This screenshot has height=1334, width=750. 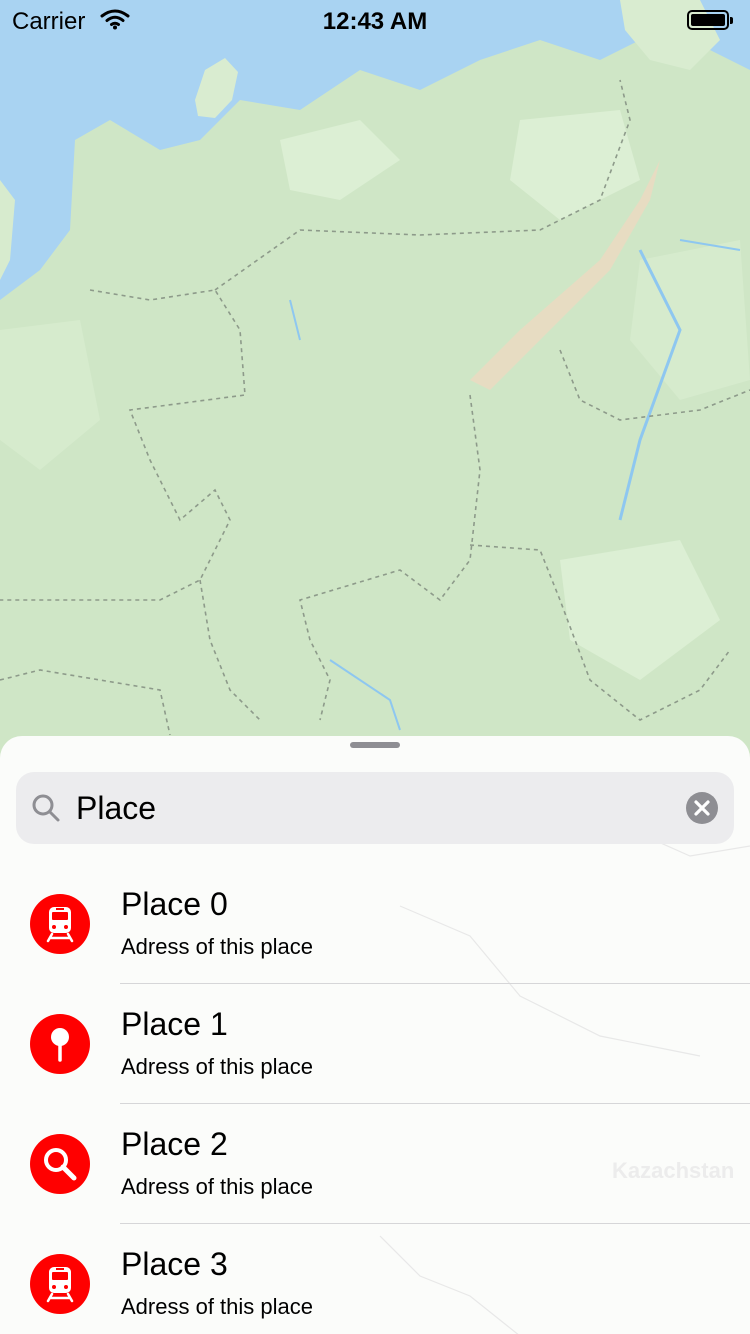 What do you see at coordinates (375, 1164) in the screenshot?
I see `list-item: Place 2 Adress of this place` at bounding box center [375, 1164].